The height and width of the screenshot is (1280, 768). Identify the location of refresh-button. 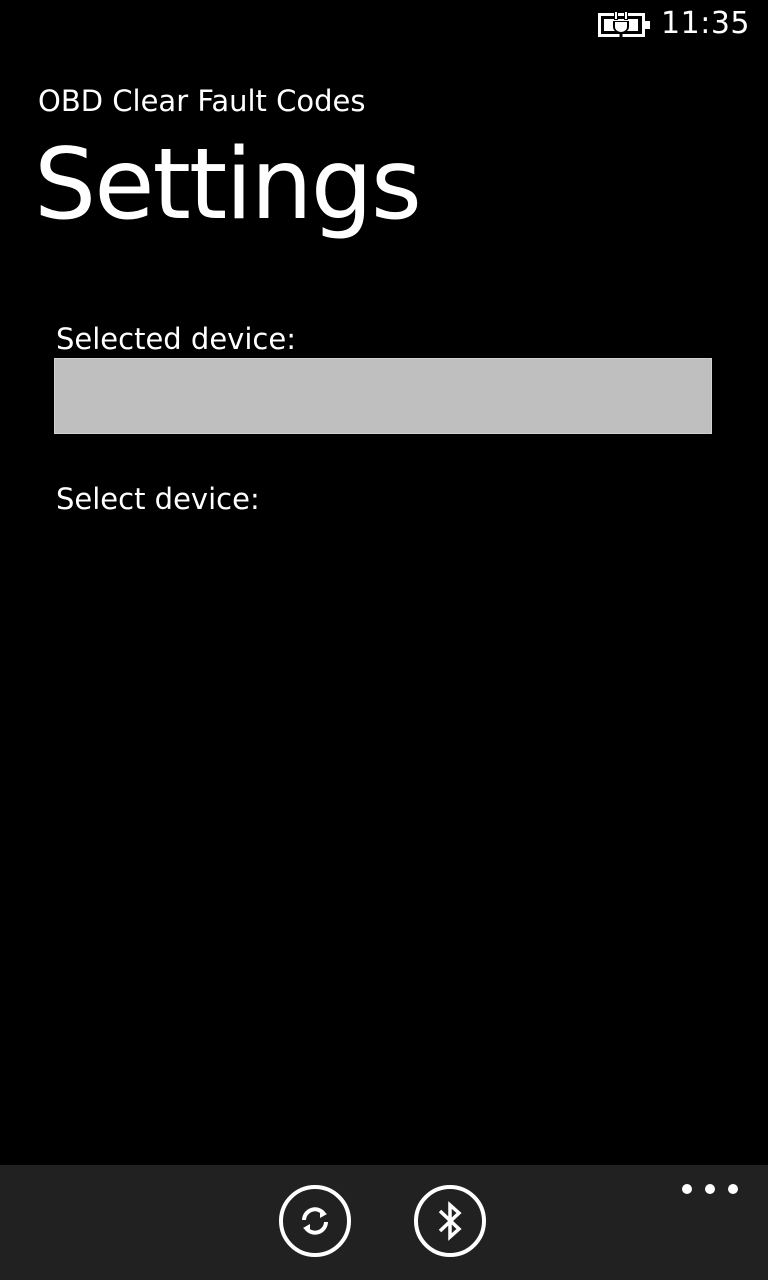
(315, 1221).